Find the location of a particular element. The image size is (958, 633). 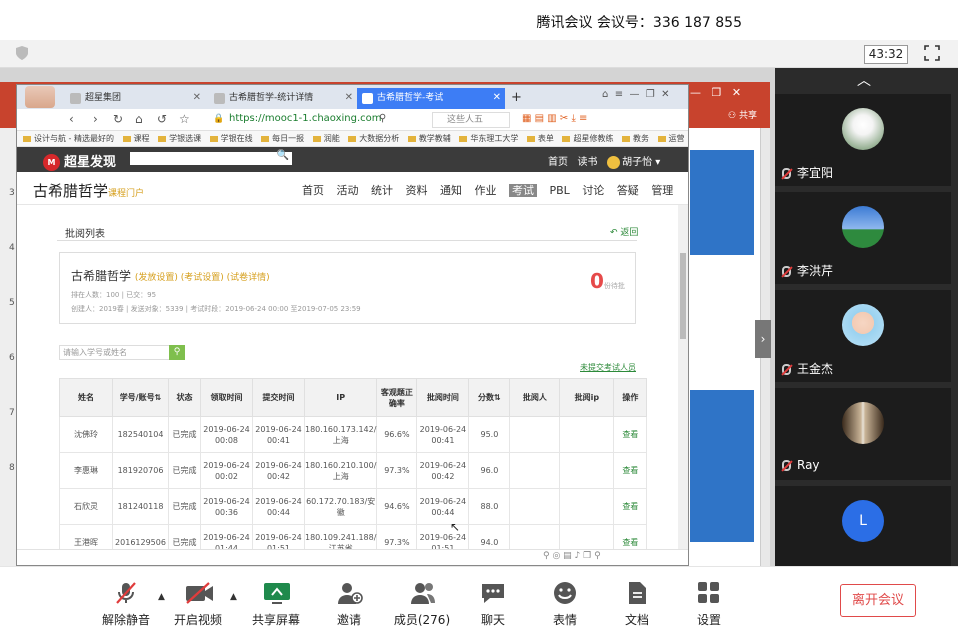

unmute-button: 解除静音 is located at coordinates (126, 604).